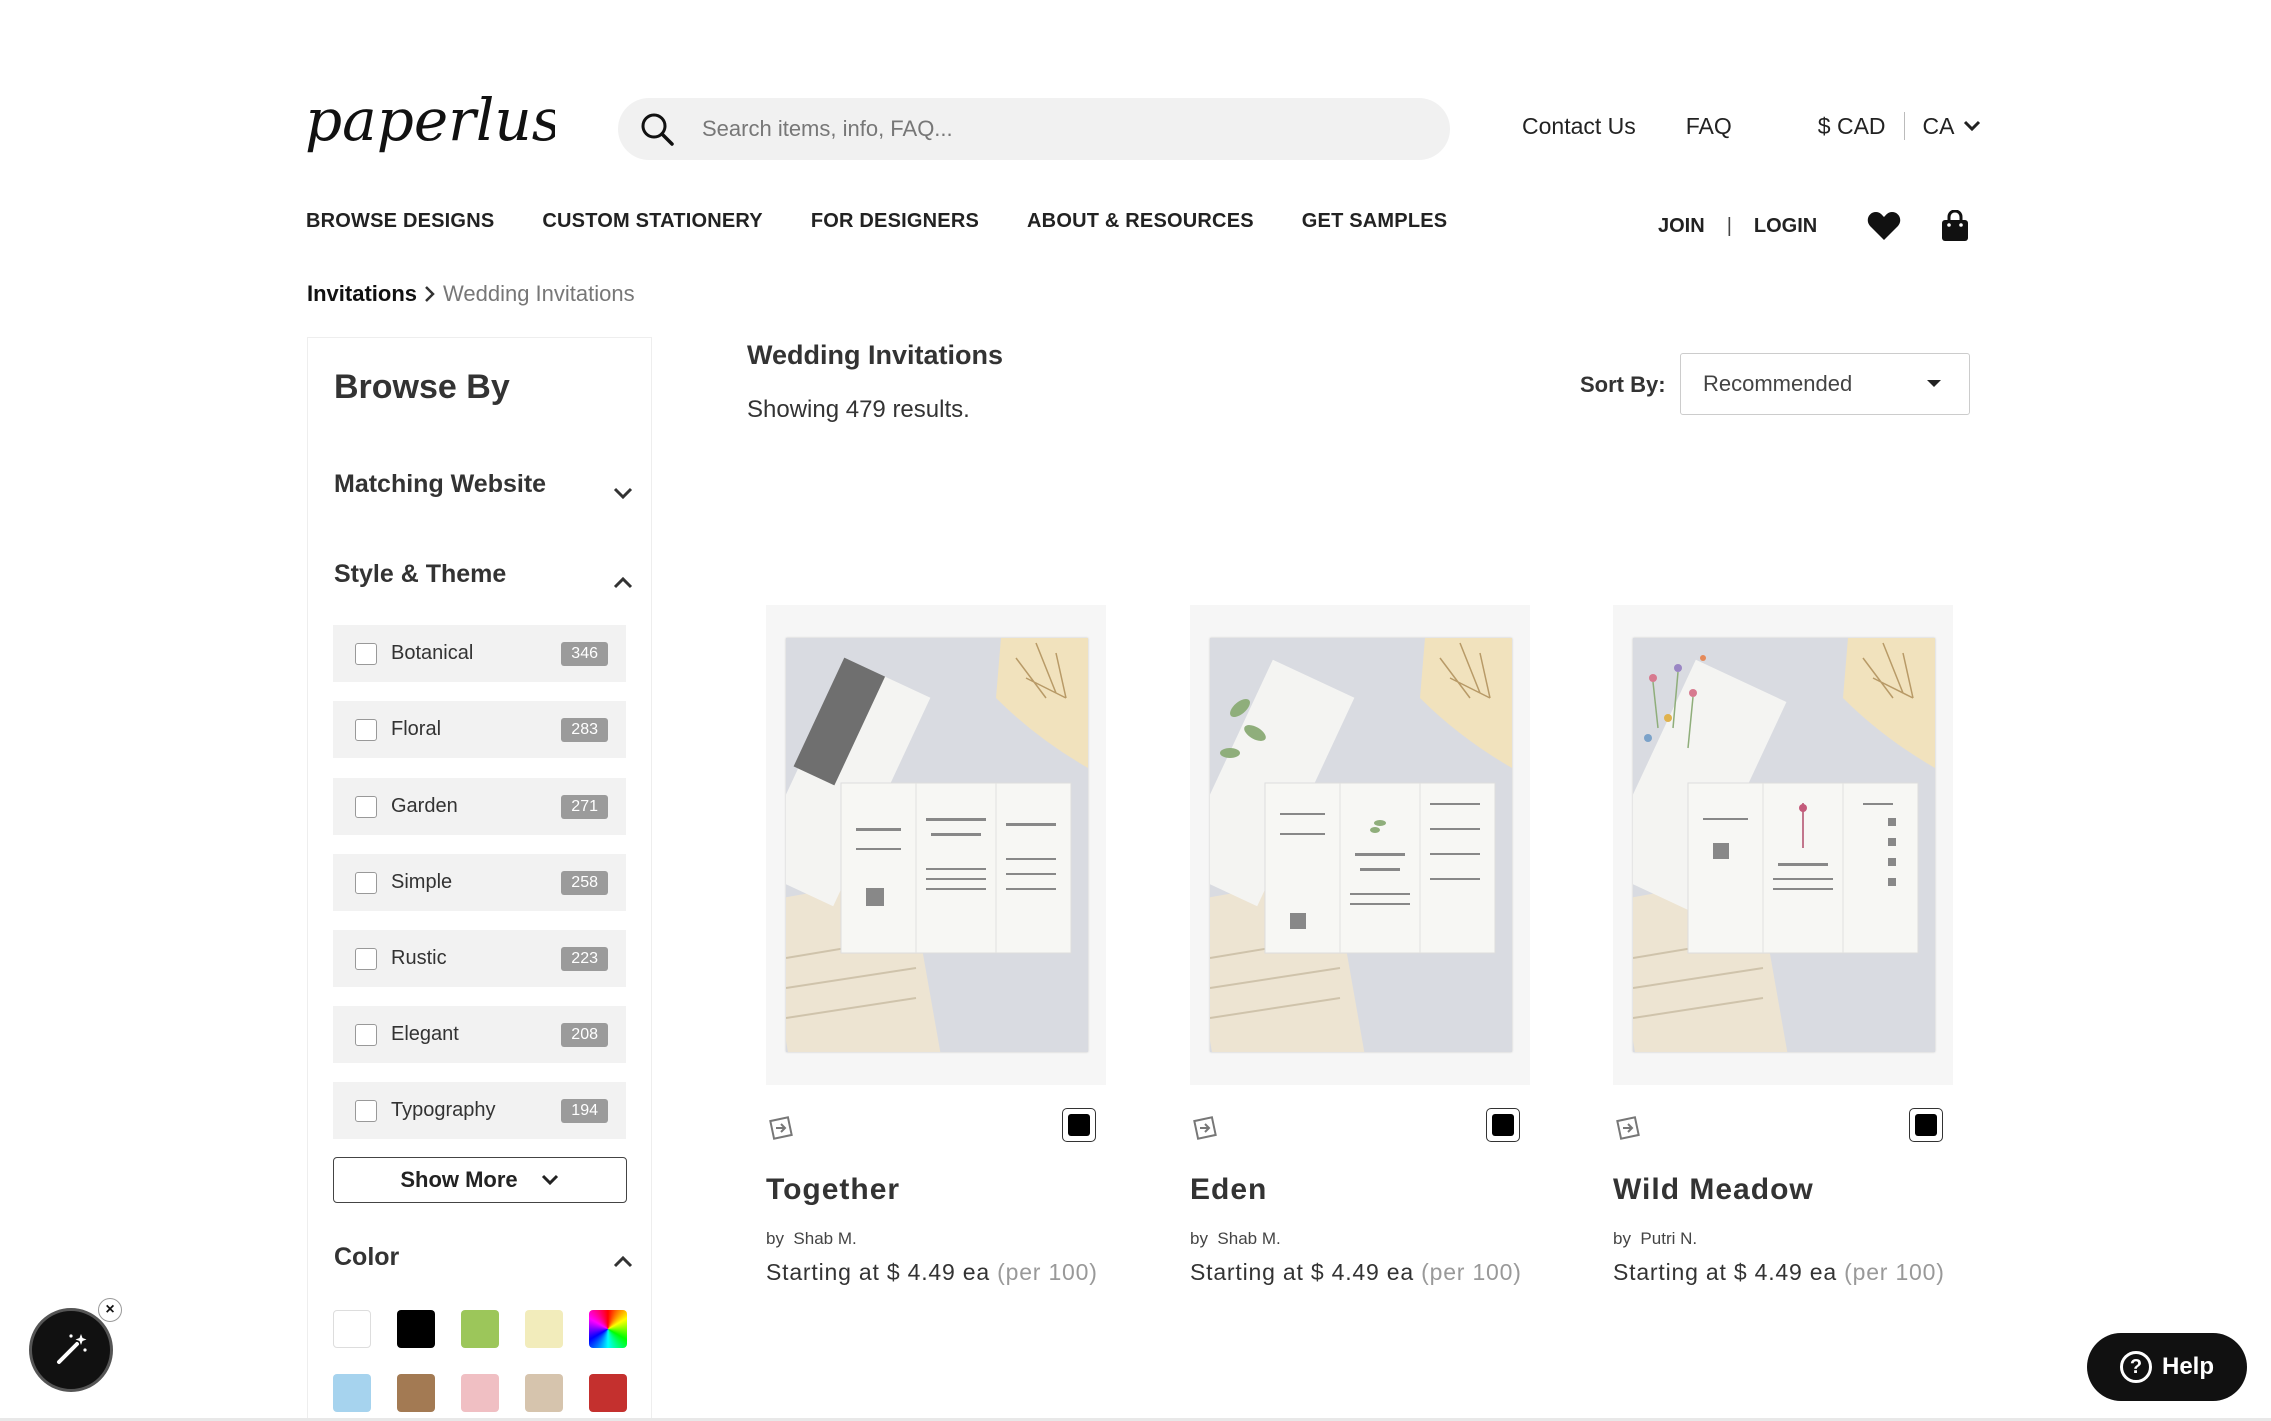  I want to click on filter-option-rustic: Rustic 223, so click(479, 958).